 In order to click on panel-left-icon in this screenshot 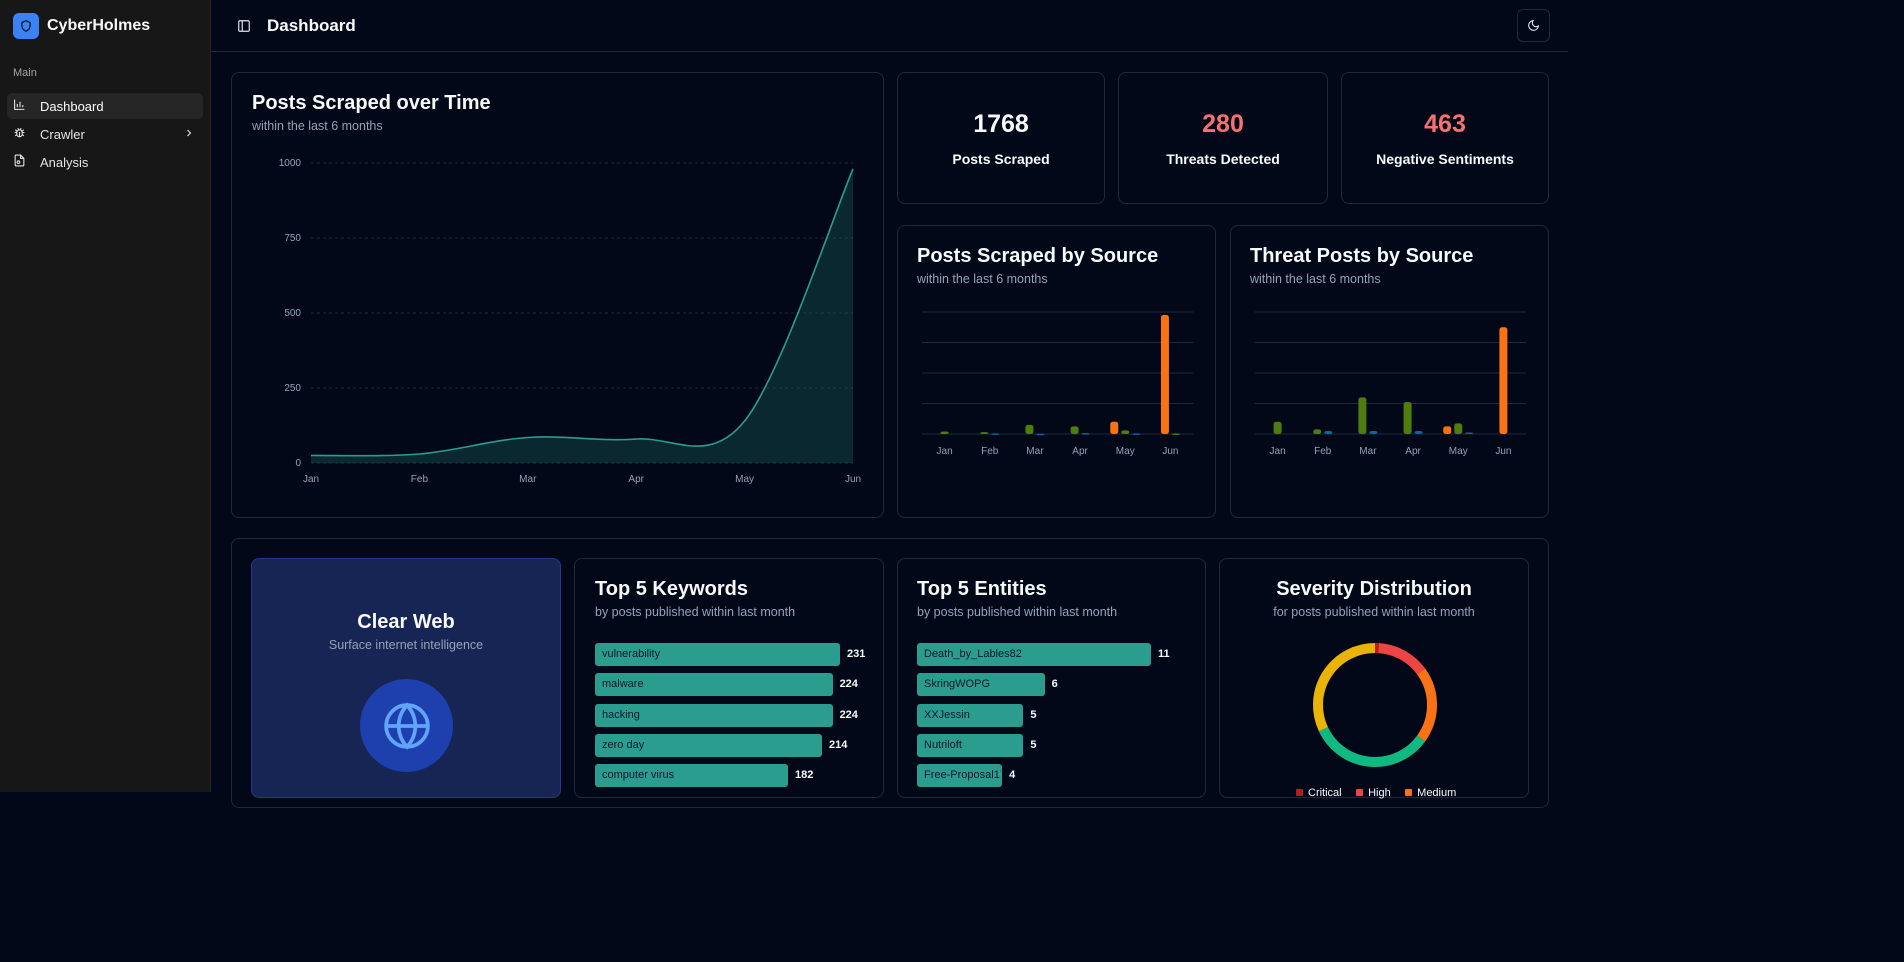, I will do `click(244, 25)`.